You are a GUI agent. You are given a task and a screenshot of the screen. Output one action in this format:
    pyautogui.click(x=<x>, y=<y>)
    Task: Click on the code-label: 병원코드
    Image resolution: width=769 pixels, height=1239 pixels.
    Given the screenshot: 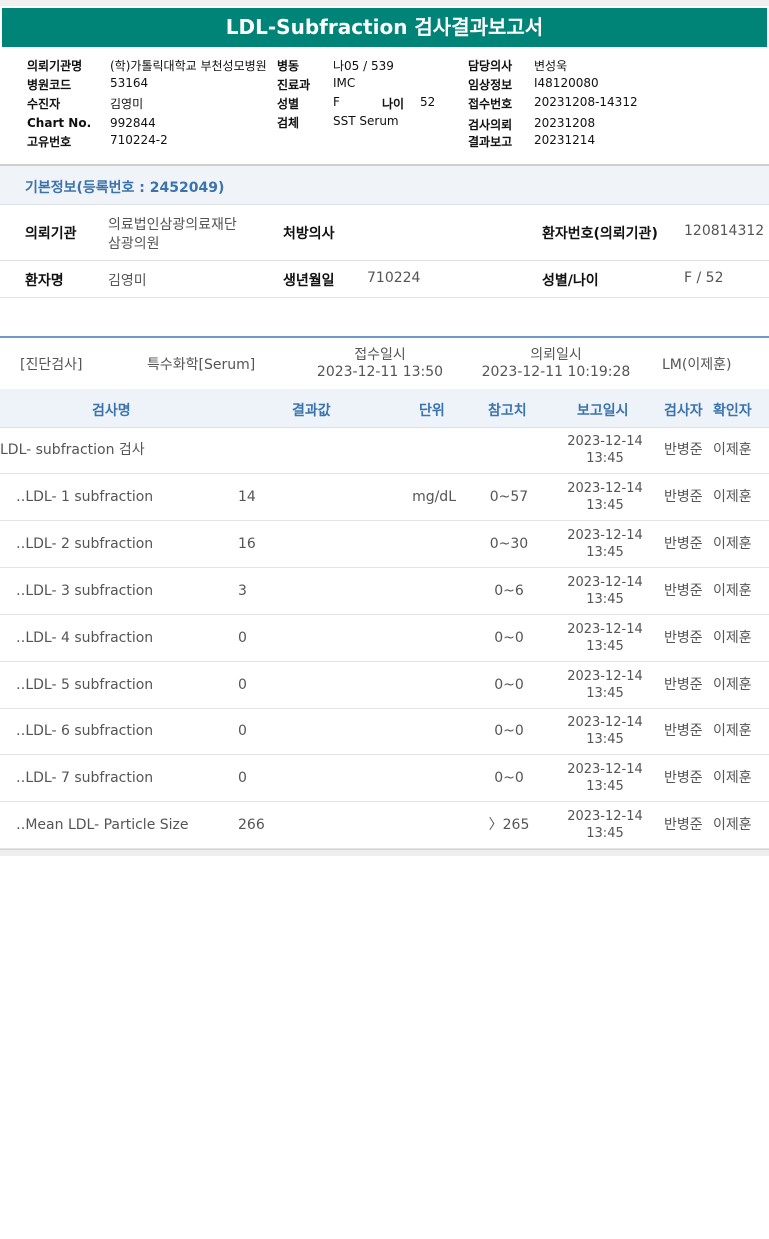 What is the action you would take?
    pyautogui.click(x=49, y=85)
    